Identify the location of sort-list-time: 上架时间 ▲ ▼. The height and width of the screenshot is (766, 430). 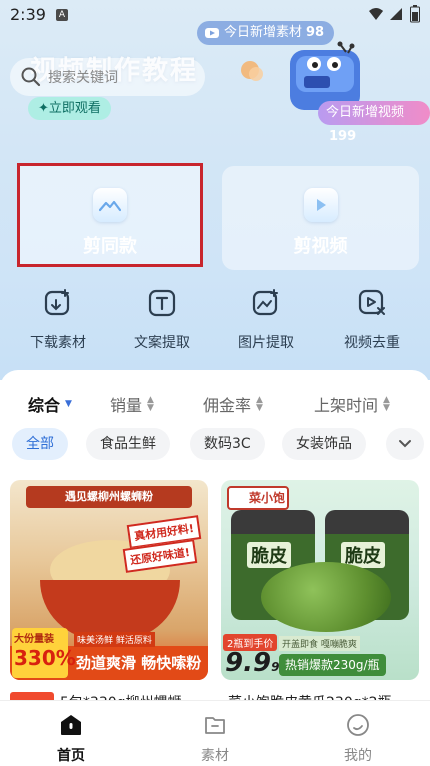
(352, 404).